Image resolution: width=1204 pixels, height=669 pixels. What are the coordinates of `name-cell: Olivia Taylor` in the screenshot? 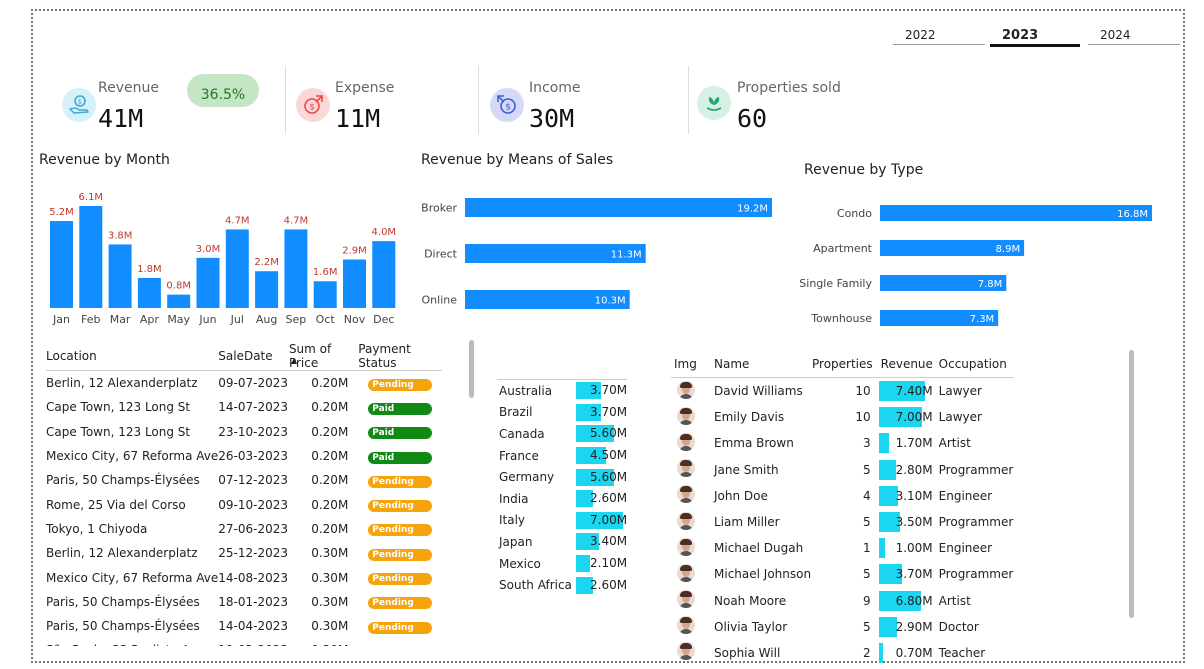 It's located at (751, 626).